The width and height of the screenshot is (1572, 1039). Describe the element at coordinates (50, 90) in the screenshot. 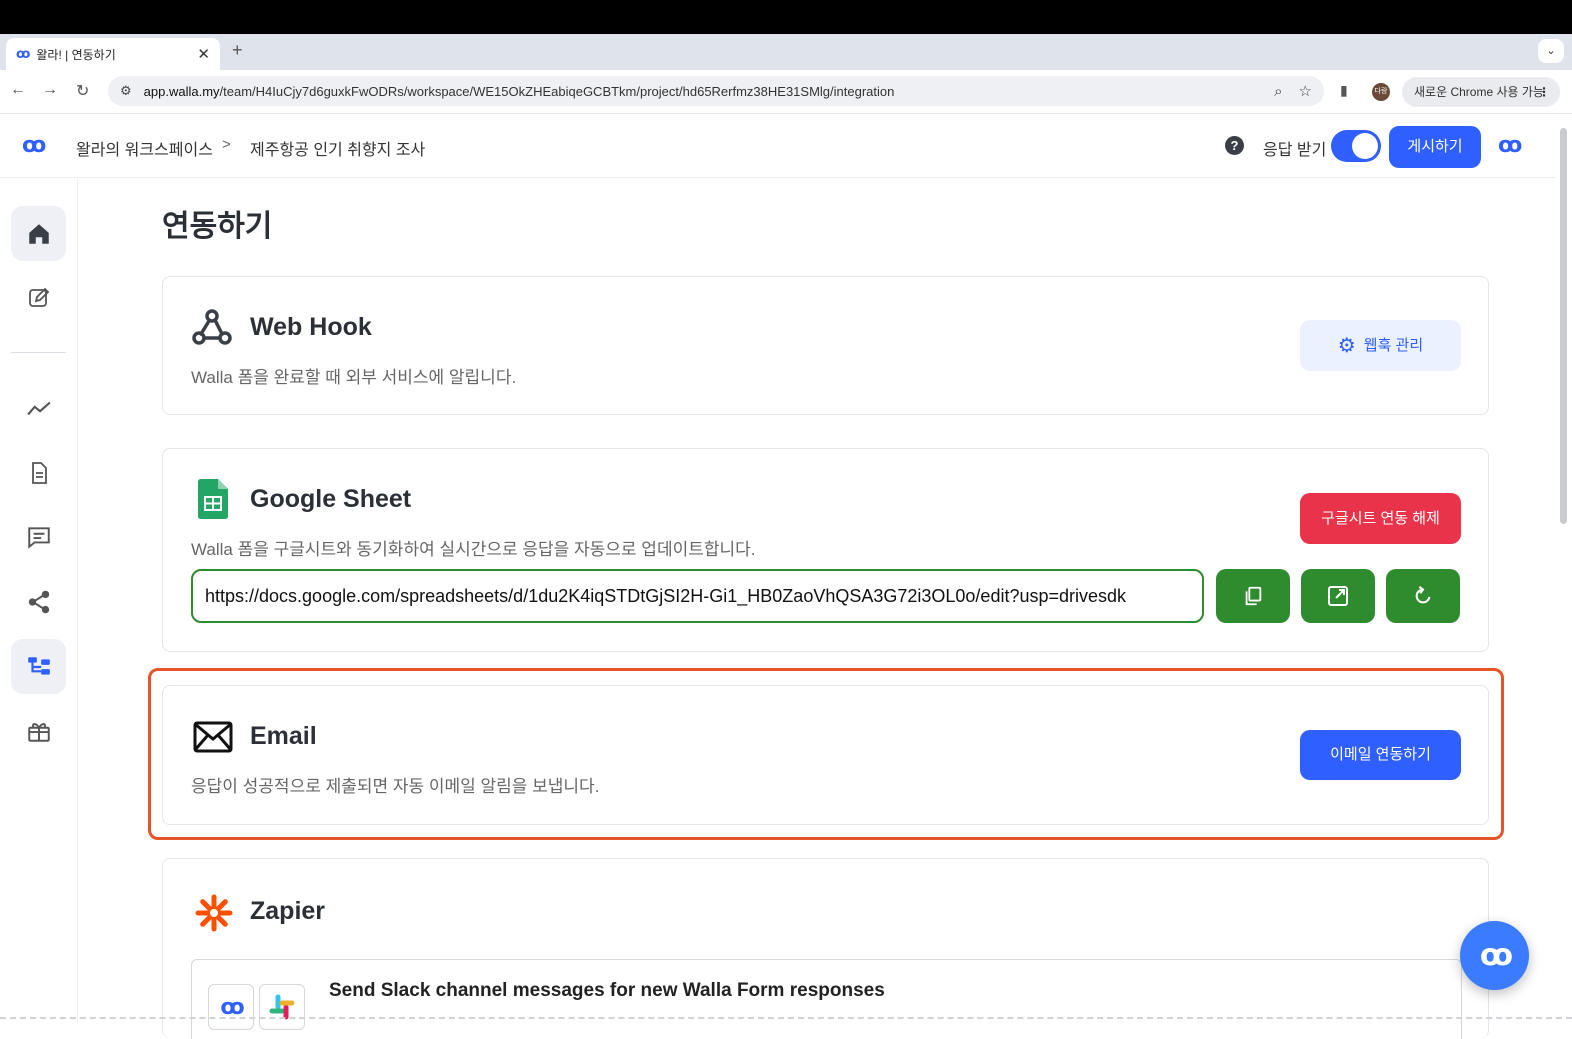

I see `forward-icon: →` at that location.